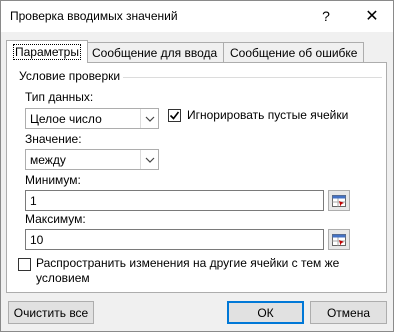 Image resolution: width=394 pixels, height=332 pixels. Describe the element at coordinates (197, 16) in the screenshot. I see `title-bar: Проверка вводимых значений ? ✕` at that location.